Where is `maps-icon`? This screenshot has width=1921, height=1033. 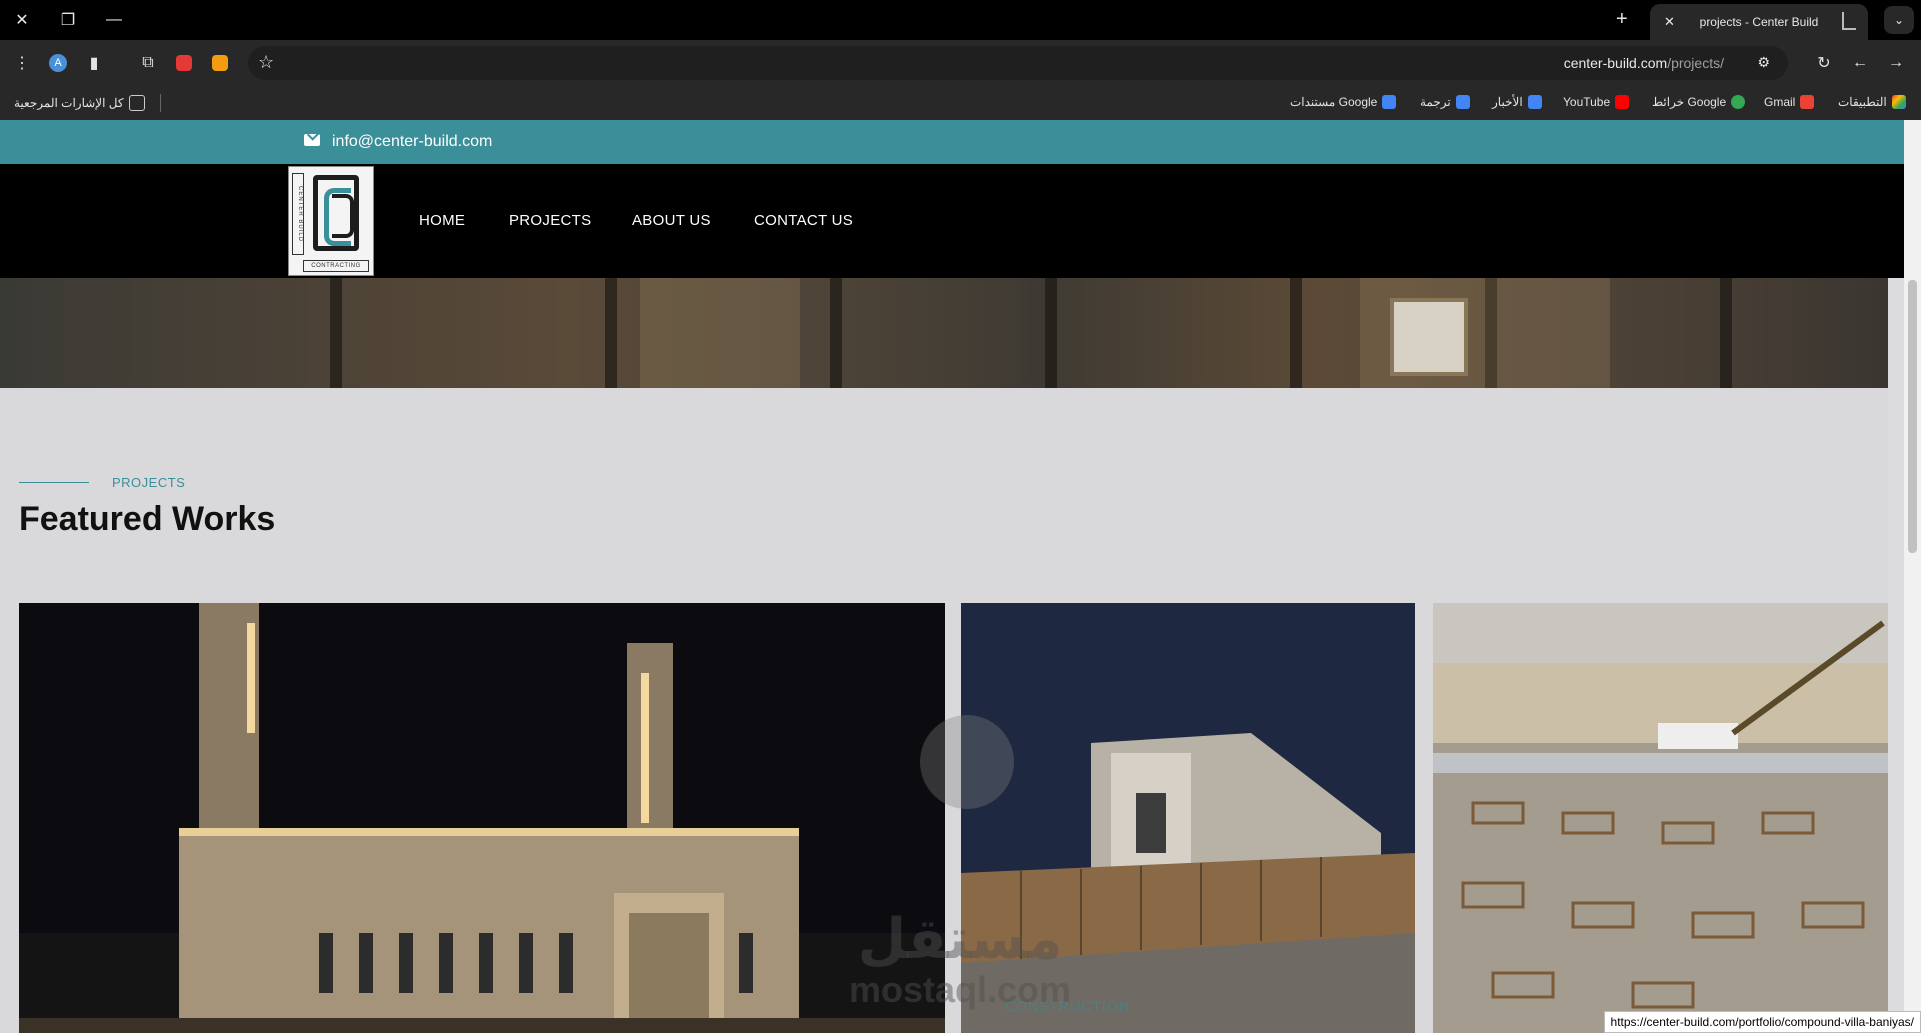
maps-icon is located at coordinates (1738, 102).